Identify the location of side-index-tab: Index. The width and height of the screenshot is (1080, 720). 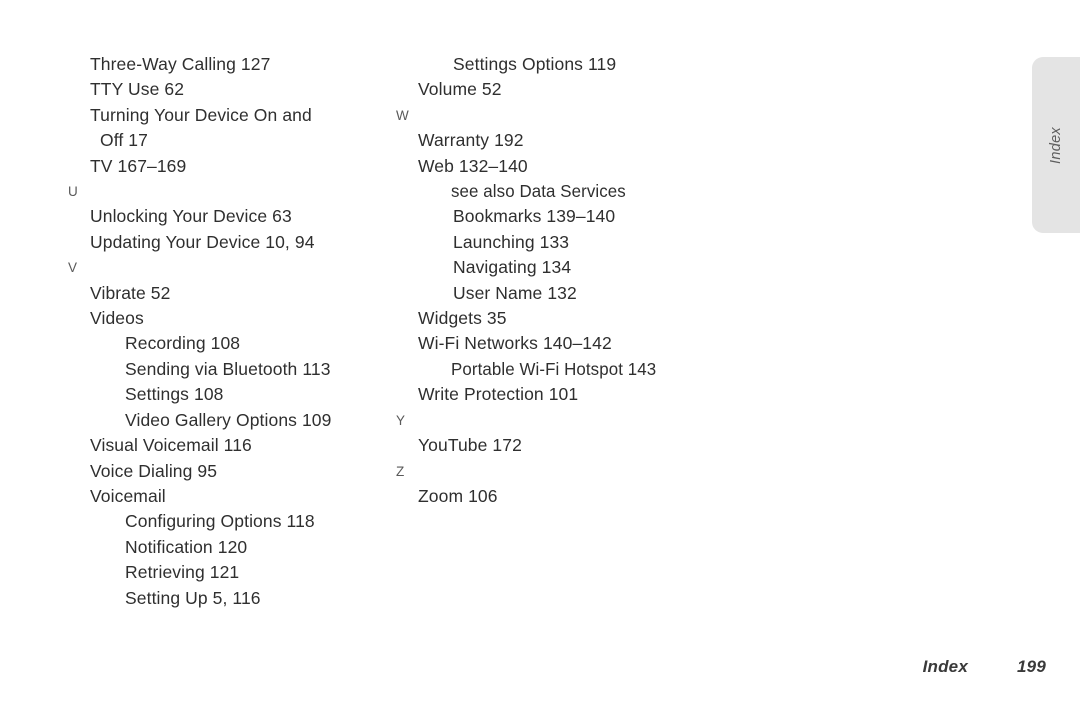
(1056, 145).